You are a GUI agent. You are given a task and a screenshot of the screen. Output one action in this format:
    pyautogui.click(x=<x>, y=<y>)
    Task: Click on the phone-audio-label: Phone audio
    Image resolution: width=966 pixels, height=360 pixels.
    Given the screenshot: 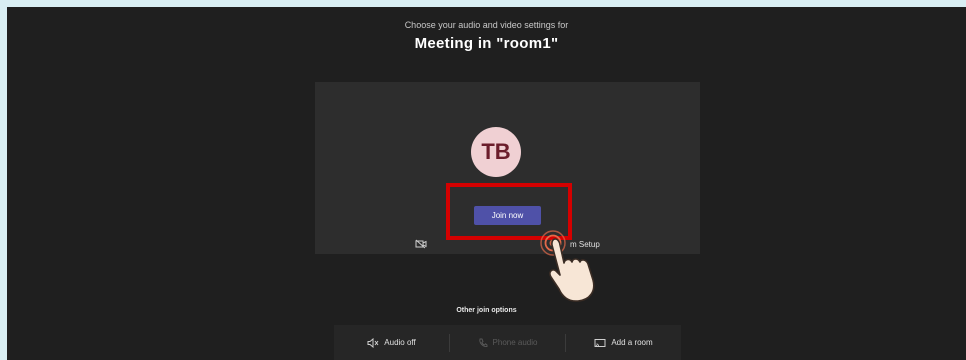 What is the action you would take?
    pyautogui.click(x=515, y=342)
    